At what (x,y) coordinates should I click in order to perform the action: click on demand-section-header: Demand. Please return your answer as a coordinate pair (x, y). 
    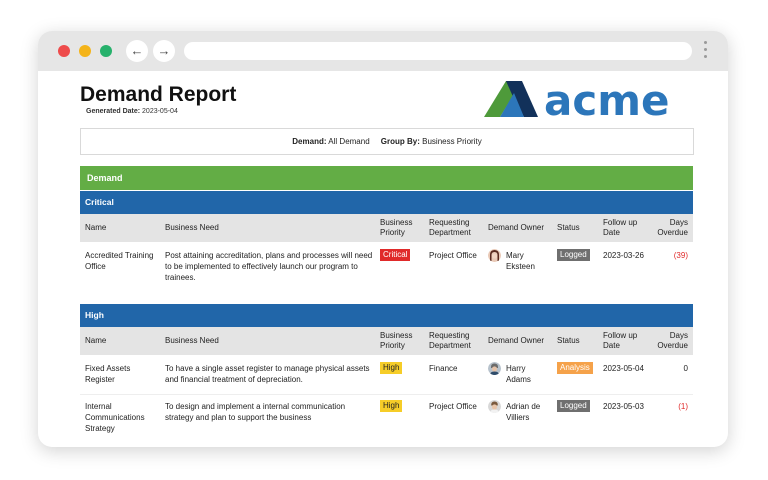
    Looking at the image, I should click on (386, 178).